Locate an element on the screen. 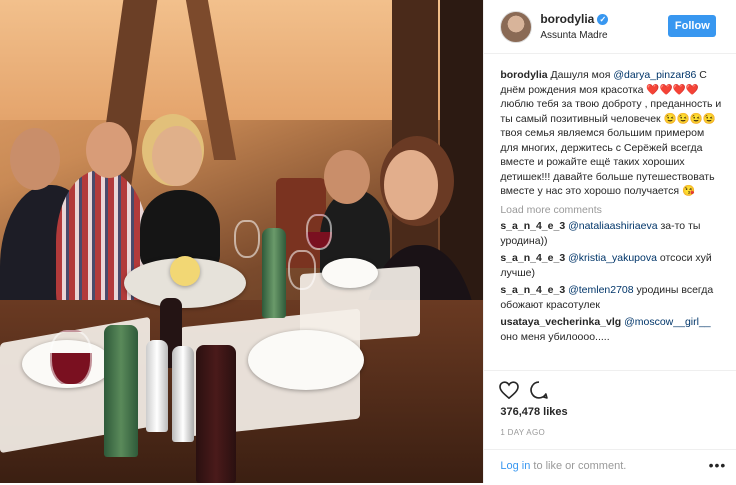 The image size is (736, 485). comment-mention: @nataliaashiriaeva is located at coordinates (612, 226).